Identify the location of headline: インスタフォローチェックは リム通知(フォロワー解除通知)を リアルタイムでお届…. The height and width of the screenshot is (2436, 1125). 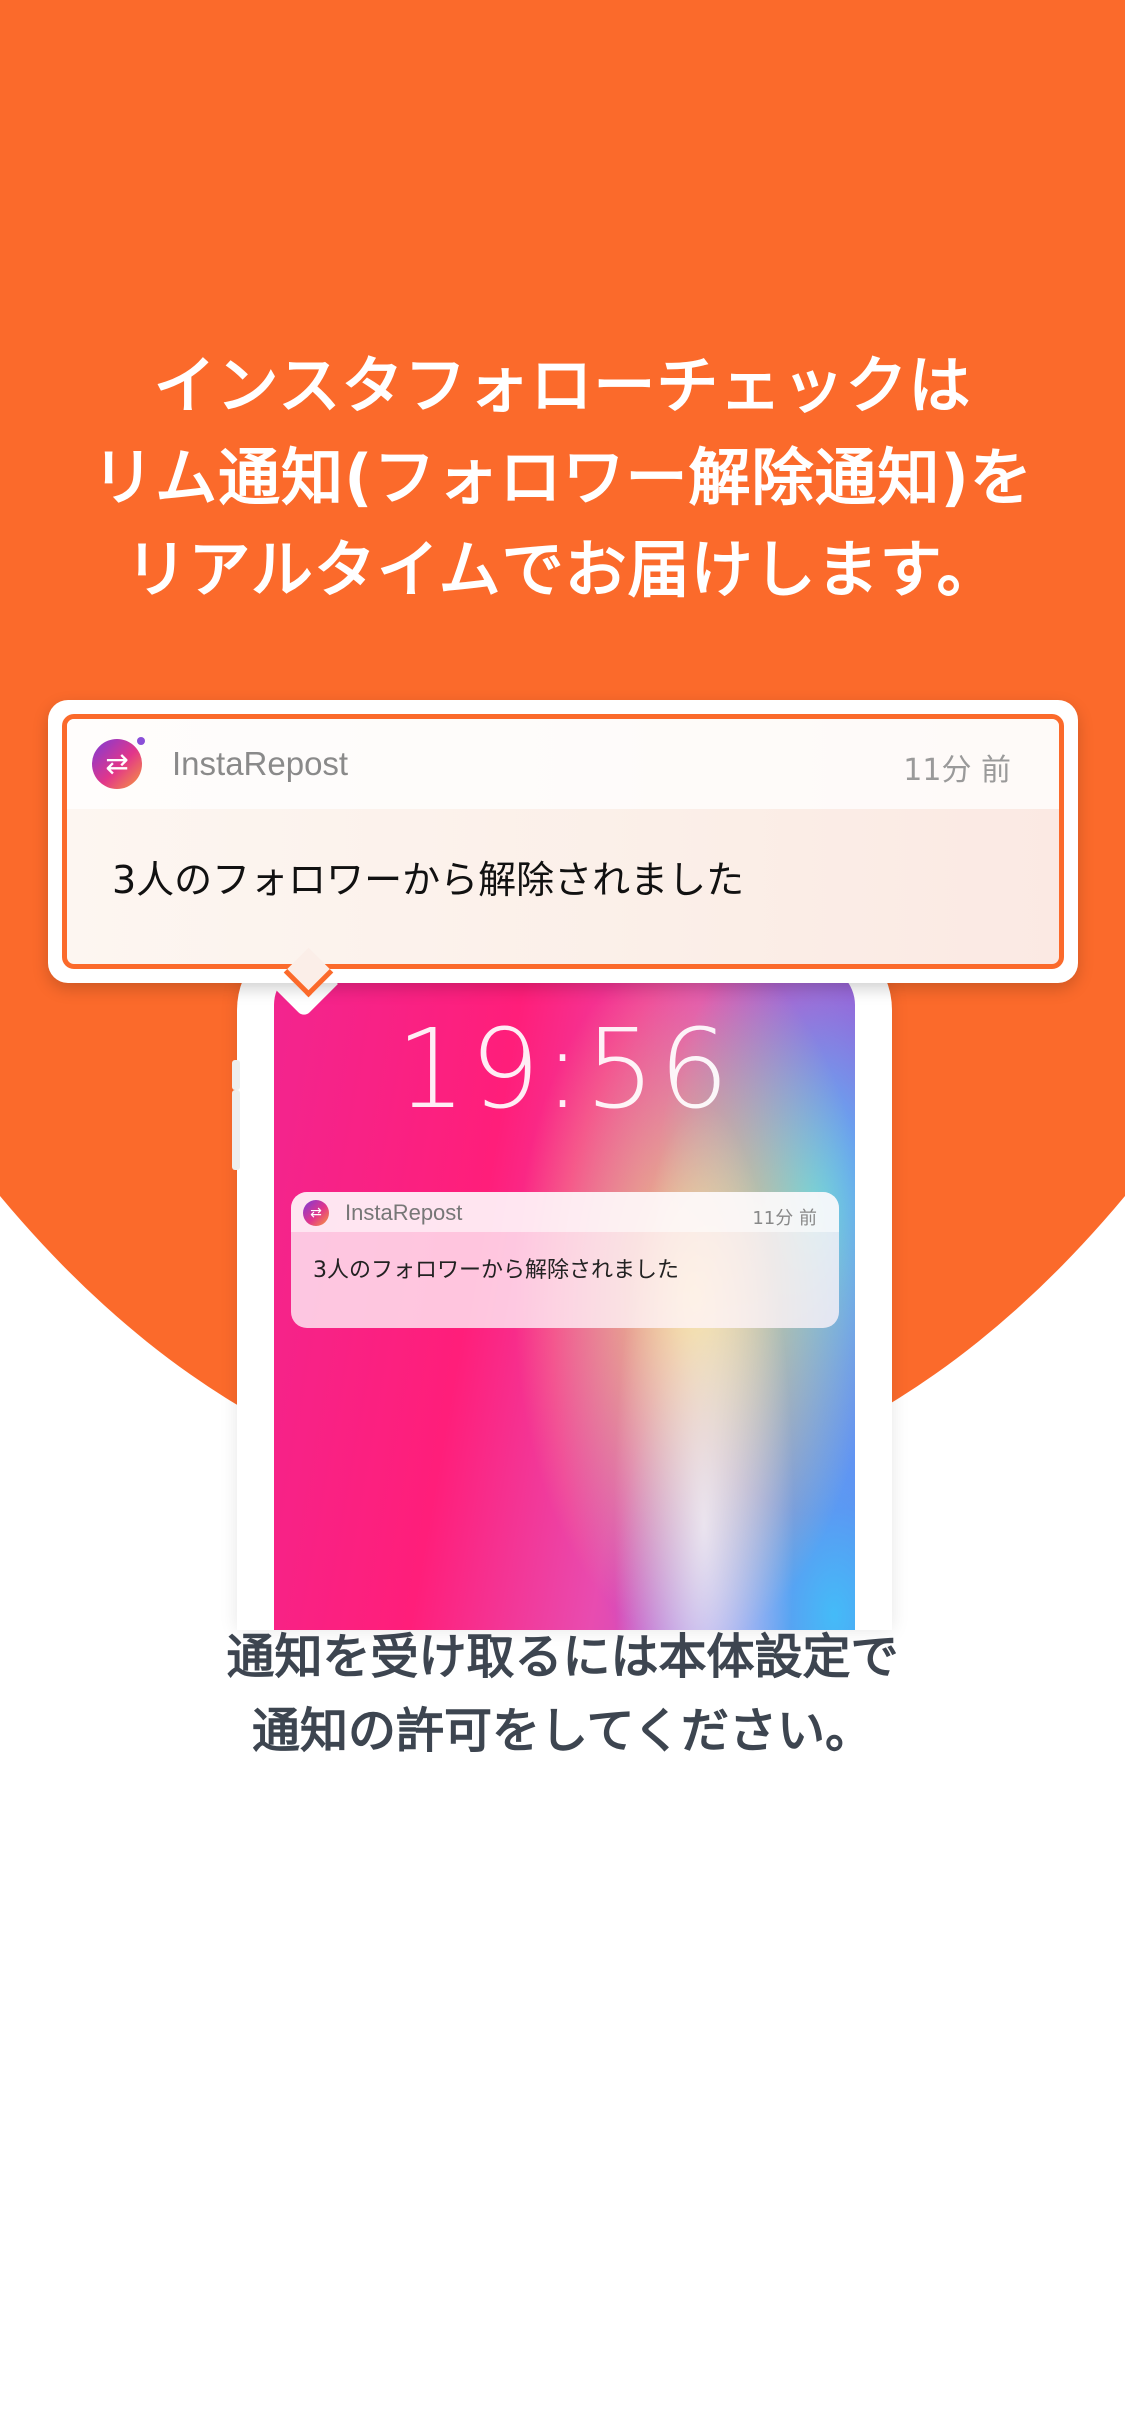
(562, 478).